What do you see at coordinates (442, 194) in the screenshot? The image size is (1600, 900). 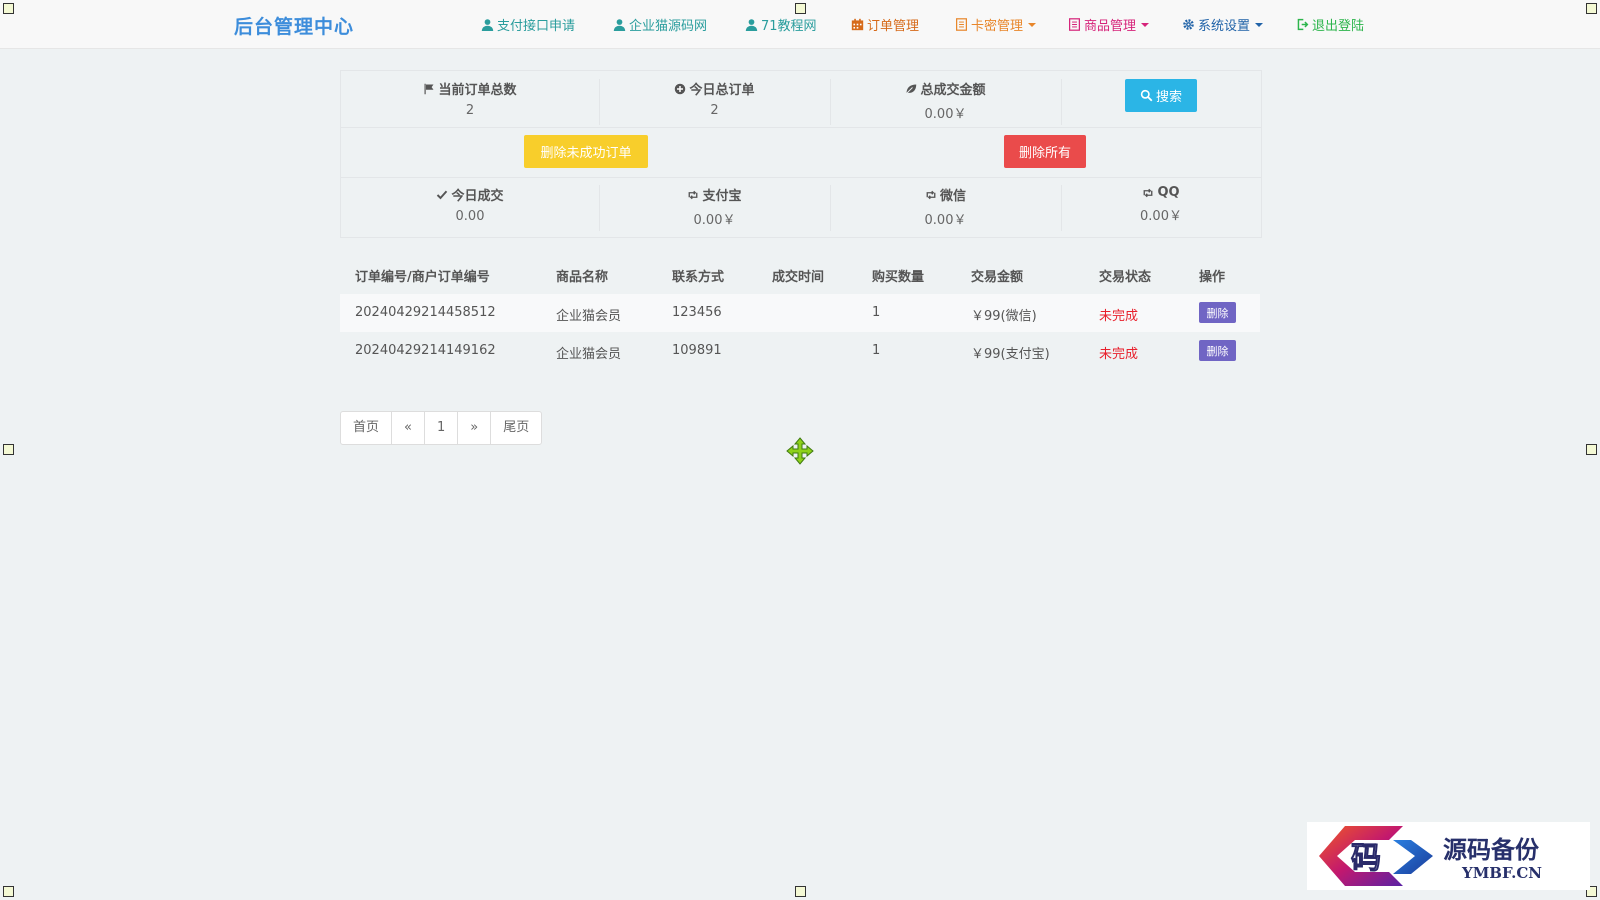 I see `check-icon` at bounding box center [442, 194].